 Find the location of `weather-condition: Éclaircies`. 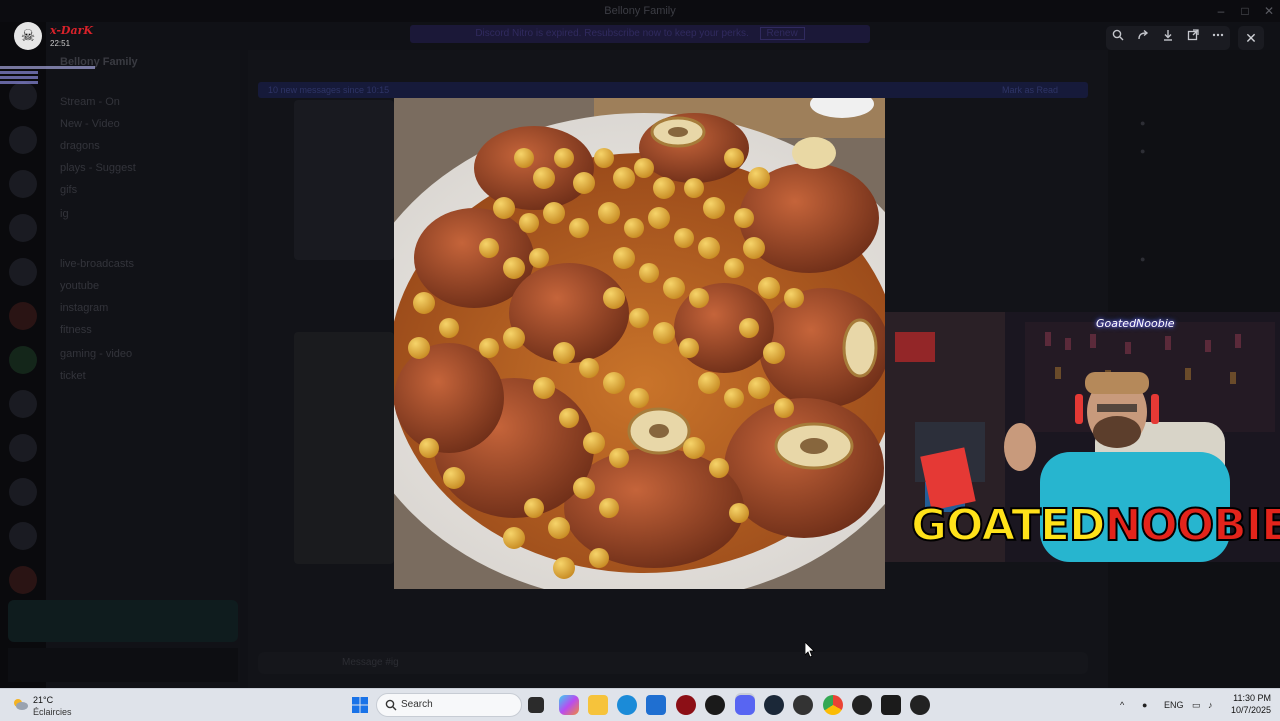

weather-condition: Éclaircies is located at coordinates (52, 712).